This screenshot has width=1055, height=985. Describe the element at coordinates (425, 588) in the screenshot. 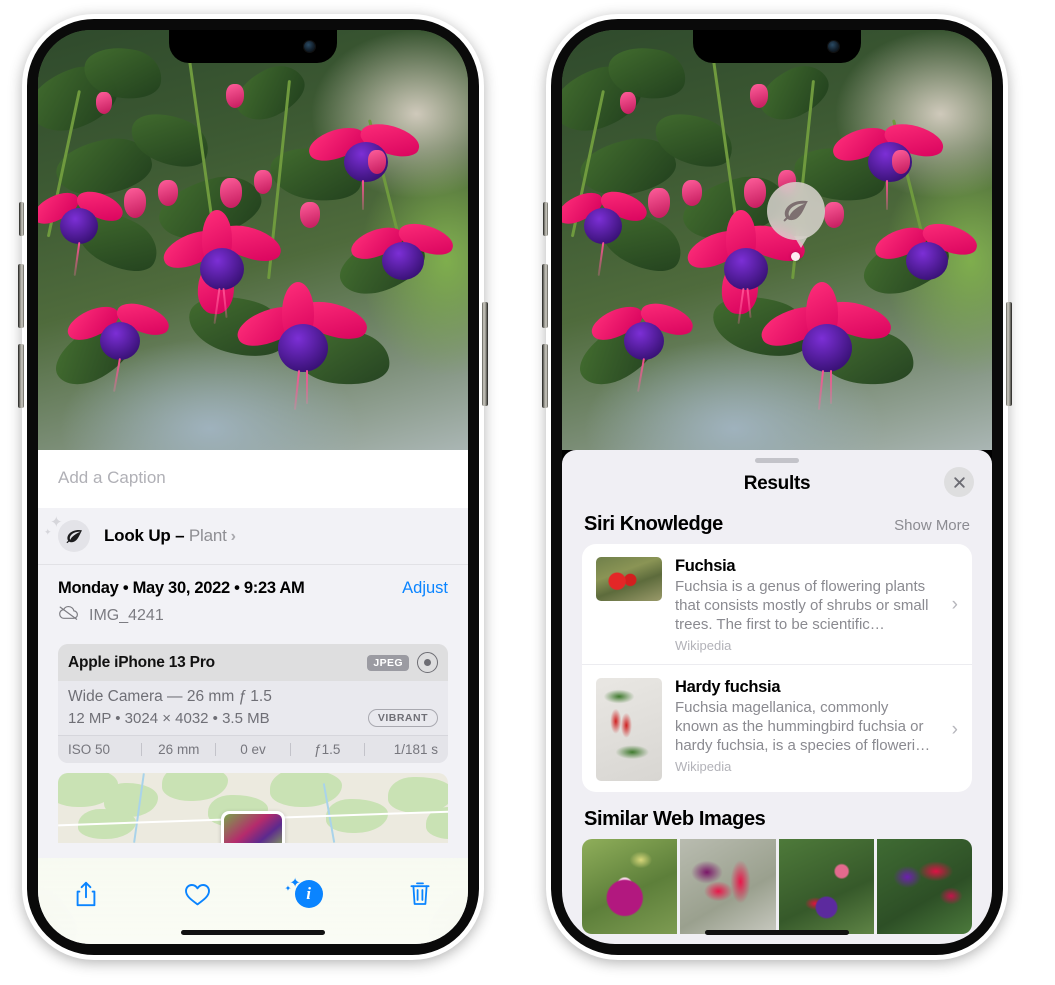

I see `adjust-button: Adjust` at that location.